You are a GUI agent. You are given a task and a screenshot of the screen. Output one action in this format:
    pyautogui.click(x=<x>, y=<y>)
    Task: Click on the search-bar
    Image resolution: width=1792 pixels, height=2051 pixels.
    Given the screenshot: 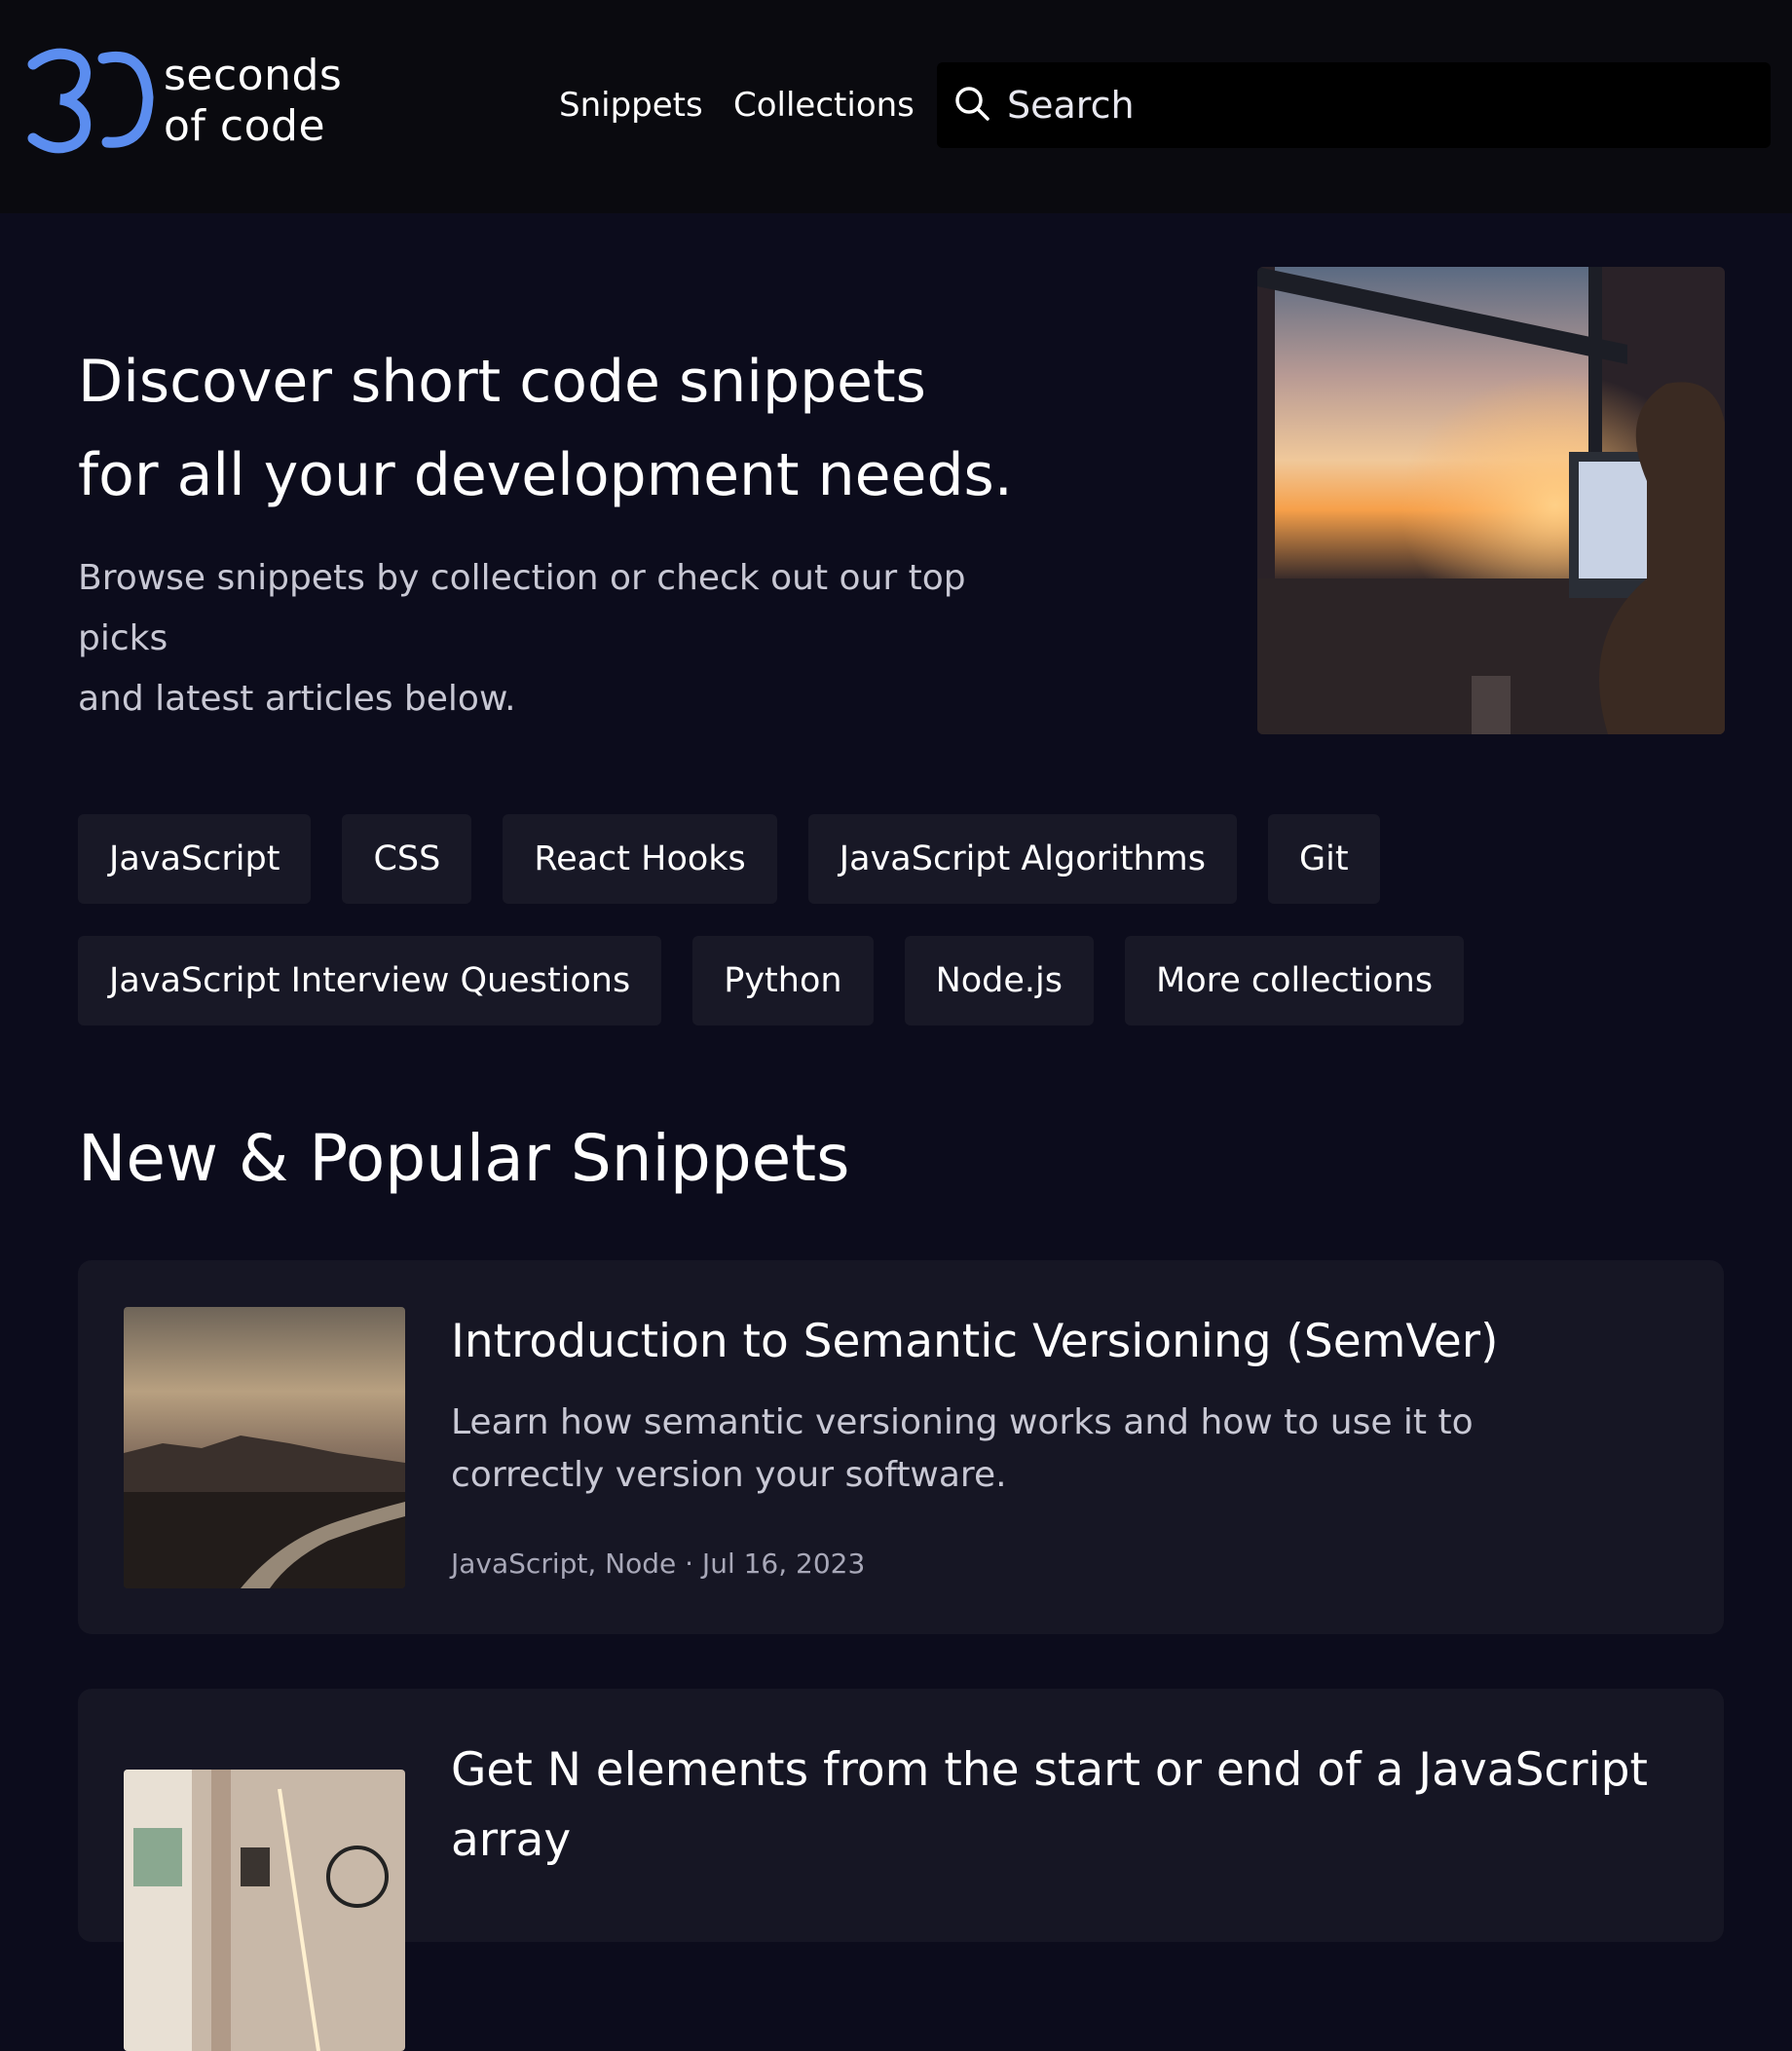 What is the action you would take?
    pyautogui.click(x=1354, y=105)
    